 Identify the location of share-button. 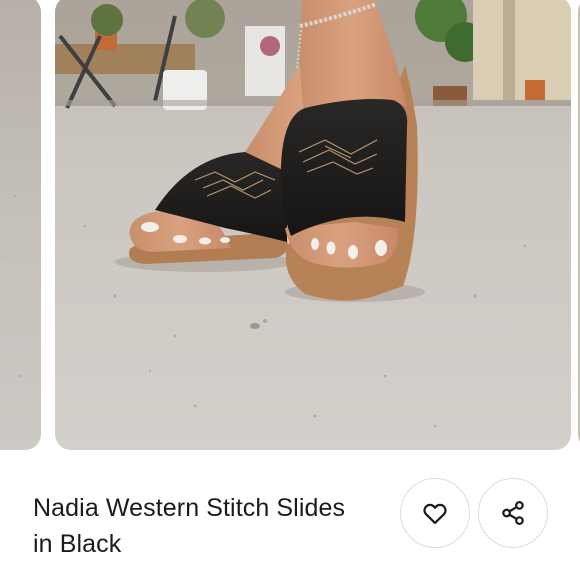
(513, 513).